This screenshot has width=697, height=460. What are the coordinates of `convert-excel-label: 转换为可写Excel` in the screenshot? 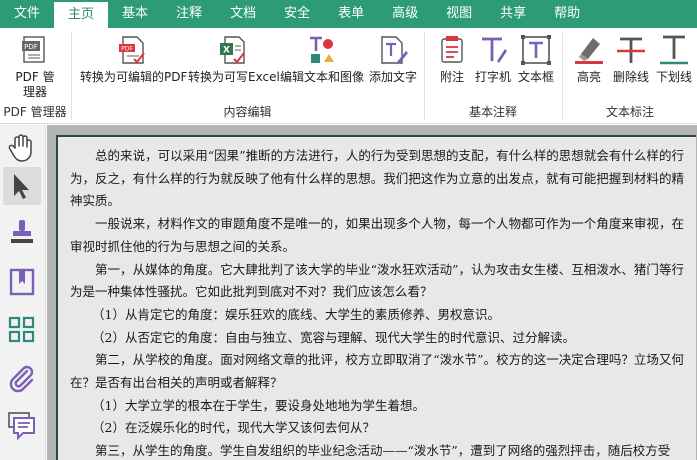 It's located at (234, 77).